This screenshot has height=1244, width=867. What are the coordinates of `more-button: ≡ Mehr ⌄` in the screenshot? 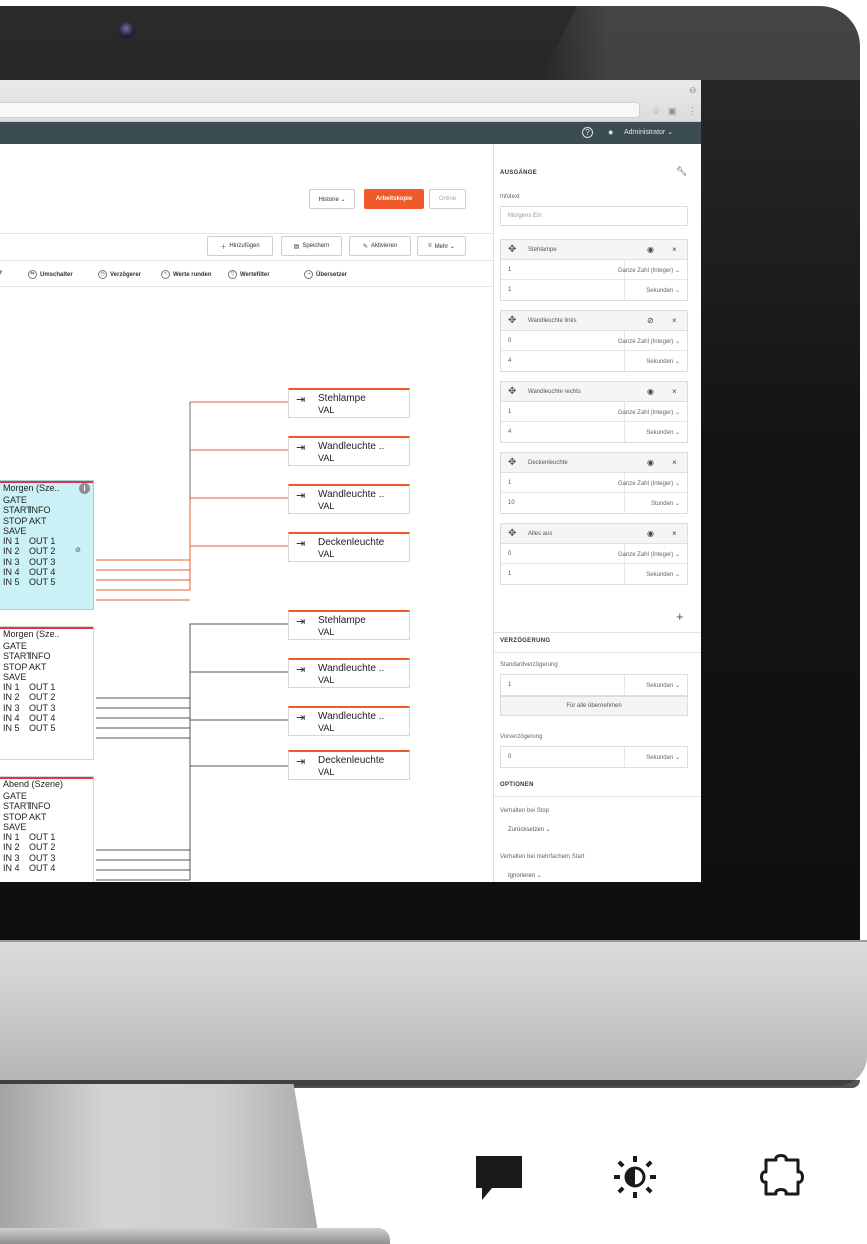 It's located at (441, 246).